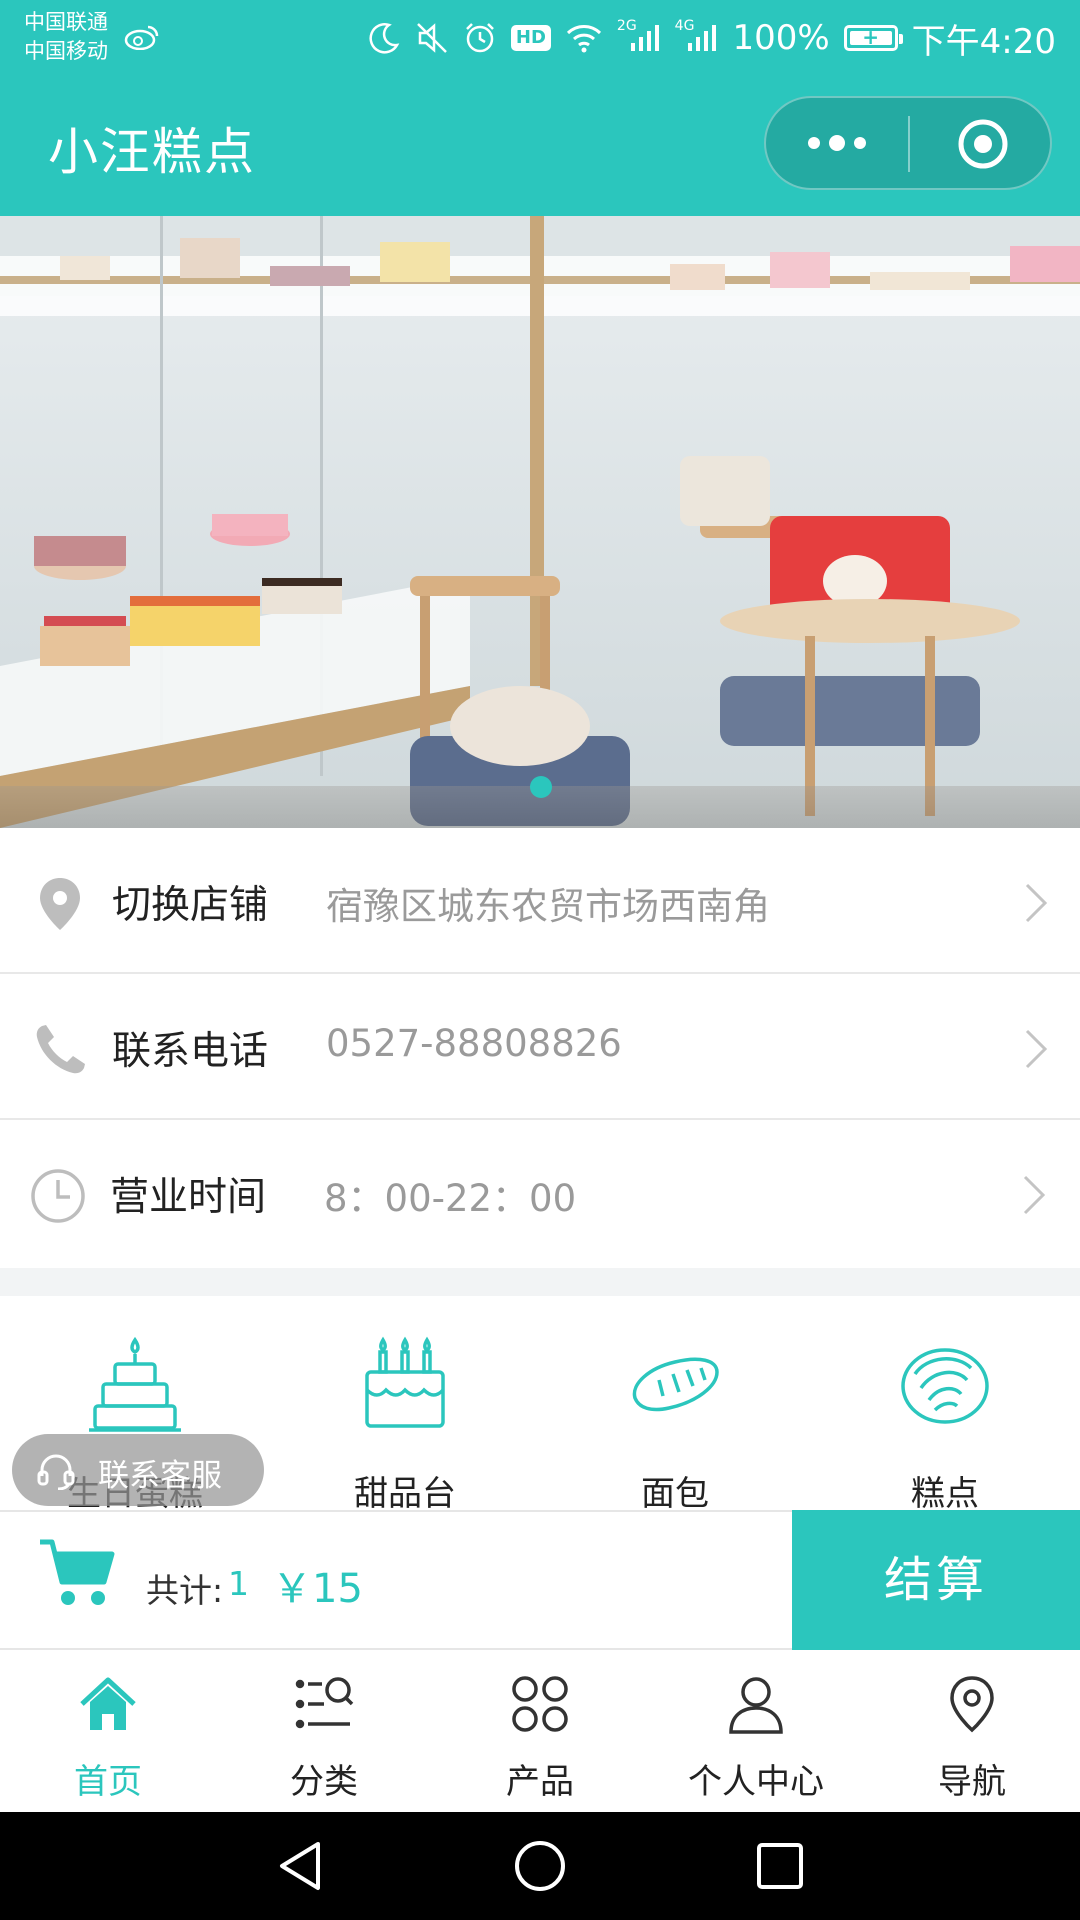 This screenshot has width=1080, height=1920. I want to click on home-icon, so click(108, 1704).